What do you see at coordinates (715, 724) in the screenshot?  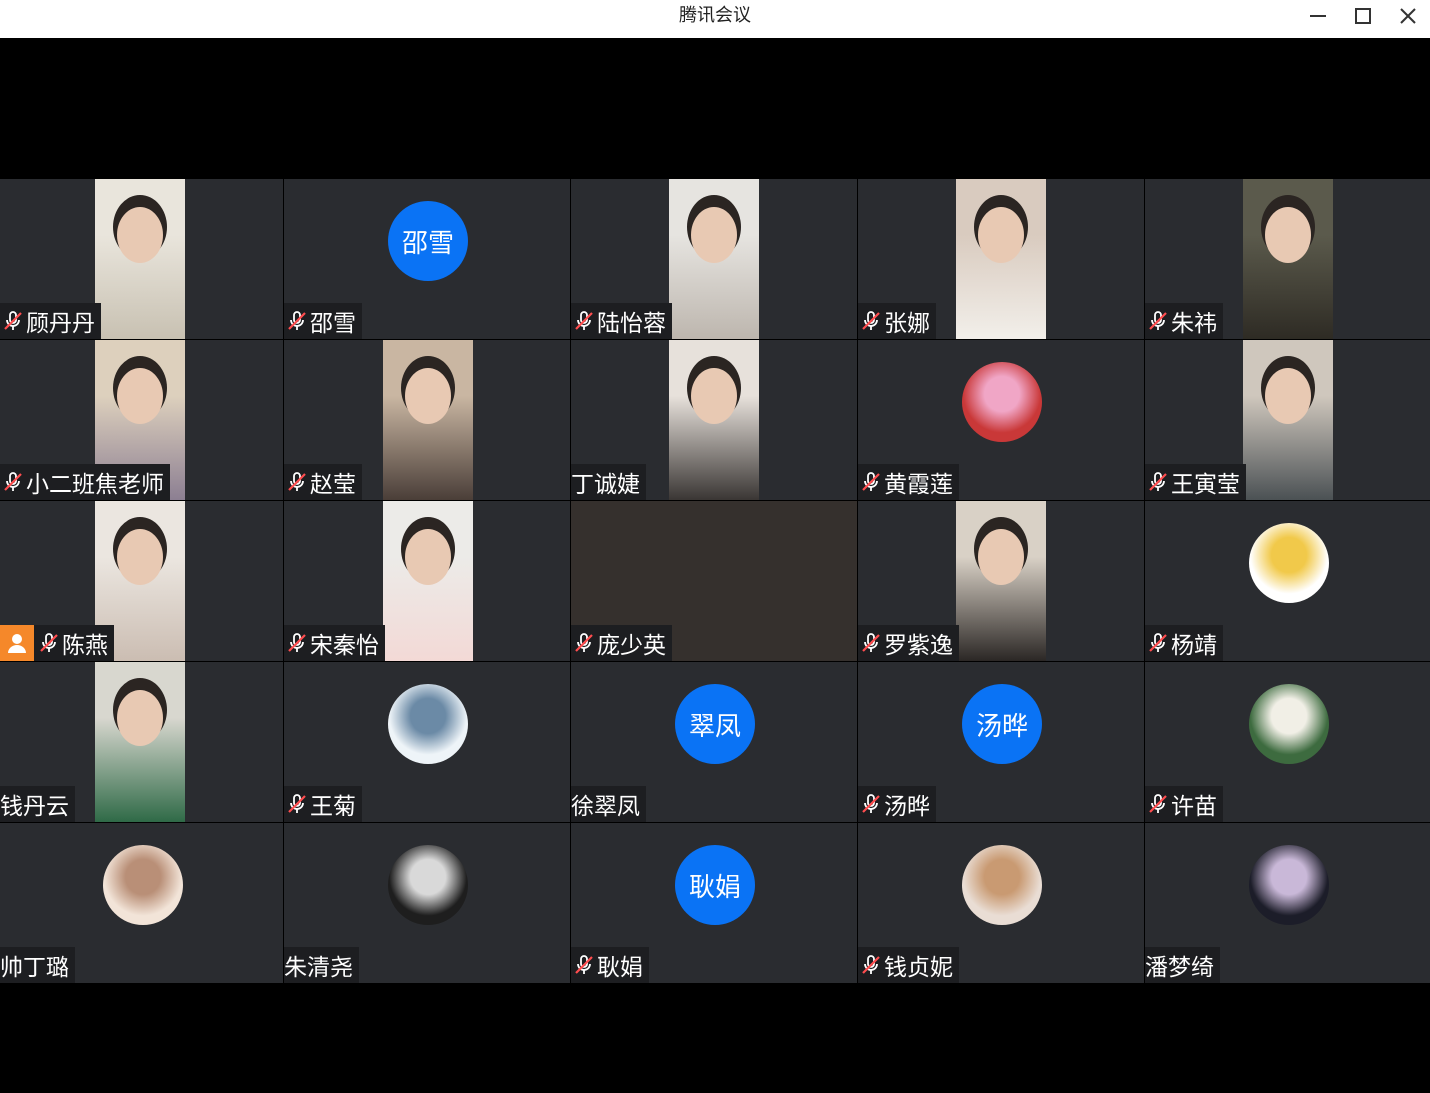 I see `participant-initials-avatar: 翠凤` at bounding box center [715, 724].